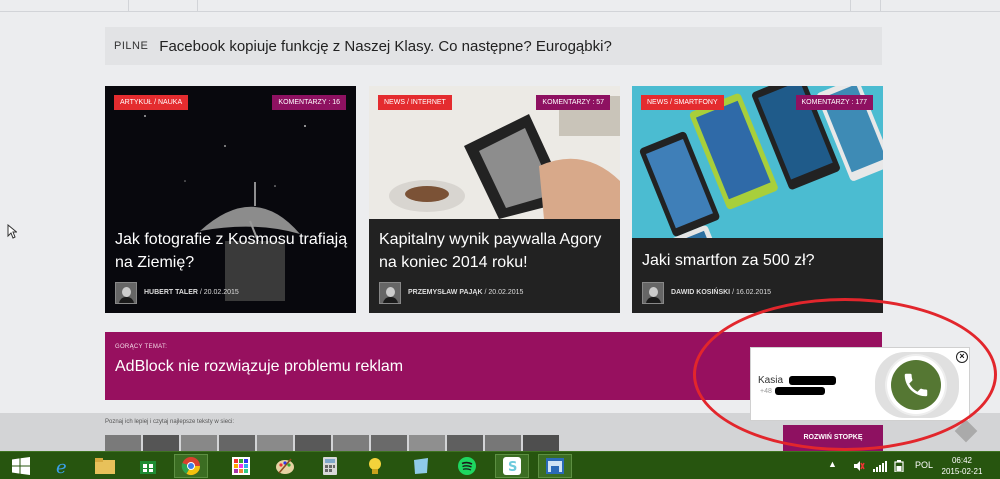  Describe the element at coordinates (151, 102) in the screenshot. I see `category-badge: ARTYKUŁ / NAUKA` at that location.